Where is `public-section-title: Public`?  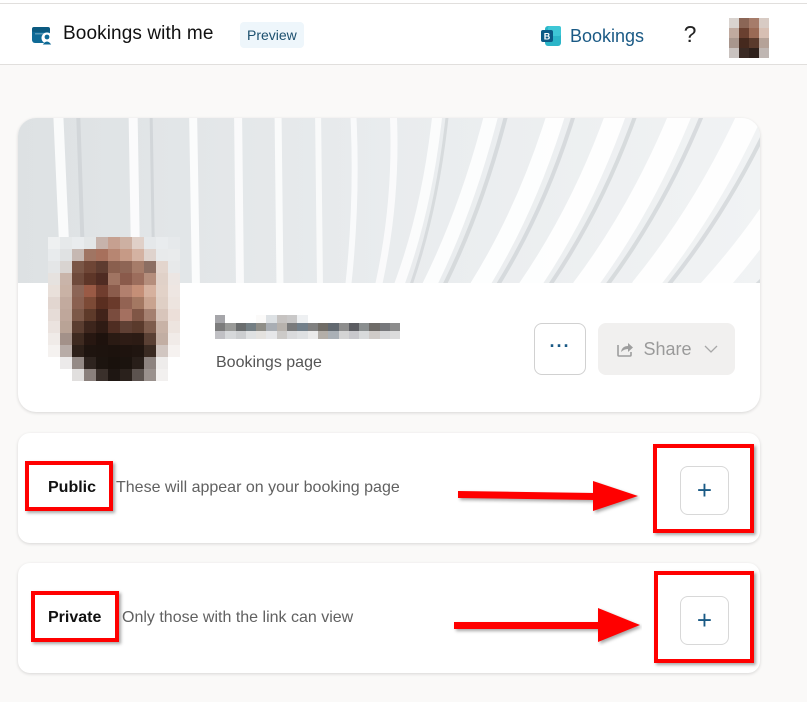
public-section-title: Public is located at coordinates (72, 487).